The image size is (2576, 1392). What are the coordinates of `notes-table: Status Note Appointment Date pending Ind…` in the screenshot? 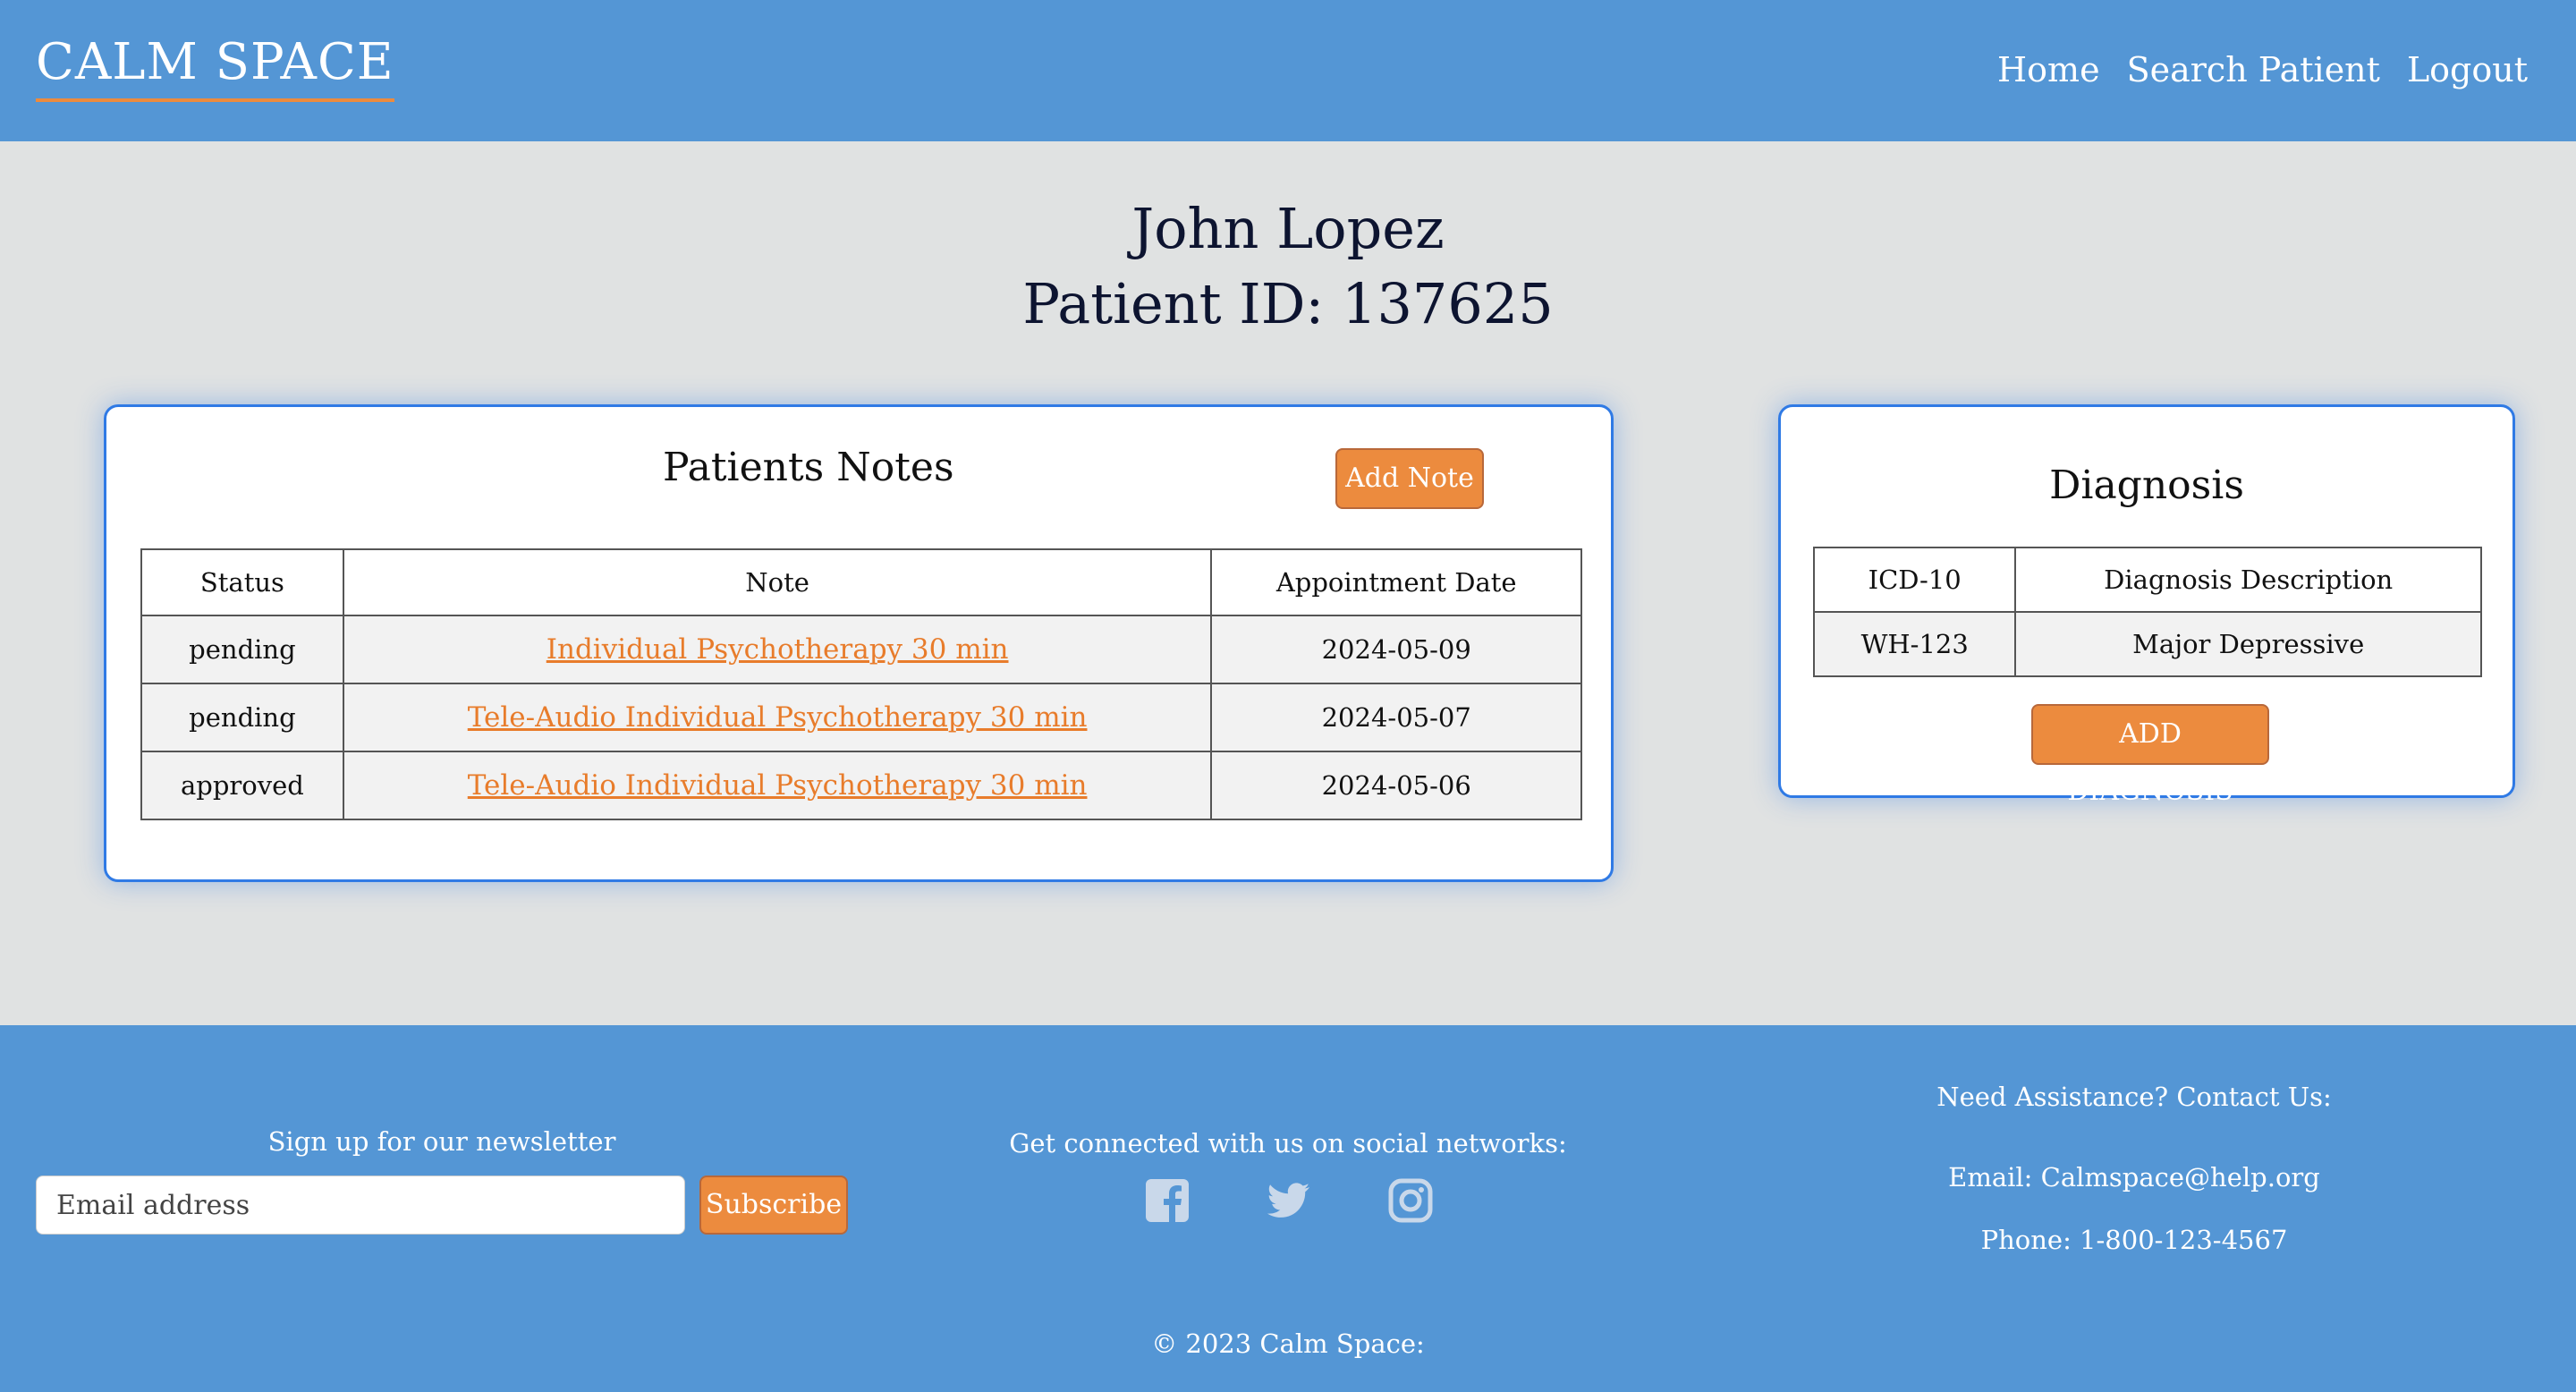 It's located at (861, 684).